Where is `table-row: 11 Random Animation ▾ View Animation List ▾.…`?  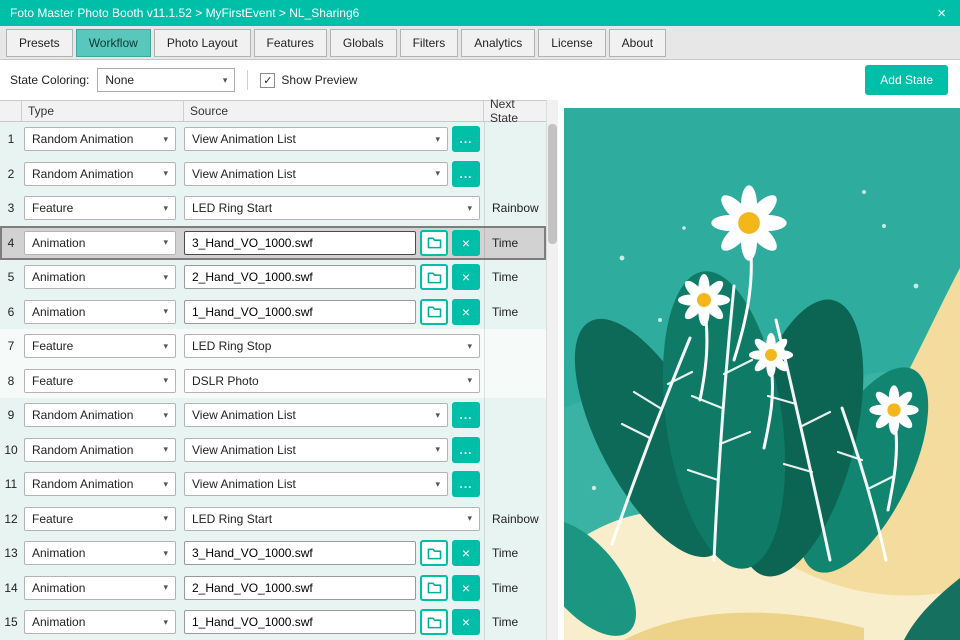
table-row: 11 Random Animation ▾ View Animation List ▾.… is located at coordinates (273, 484).